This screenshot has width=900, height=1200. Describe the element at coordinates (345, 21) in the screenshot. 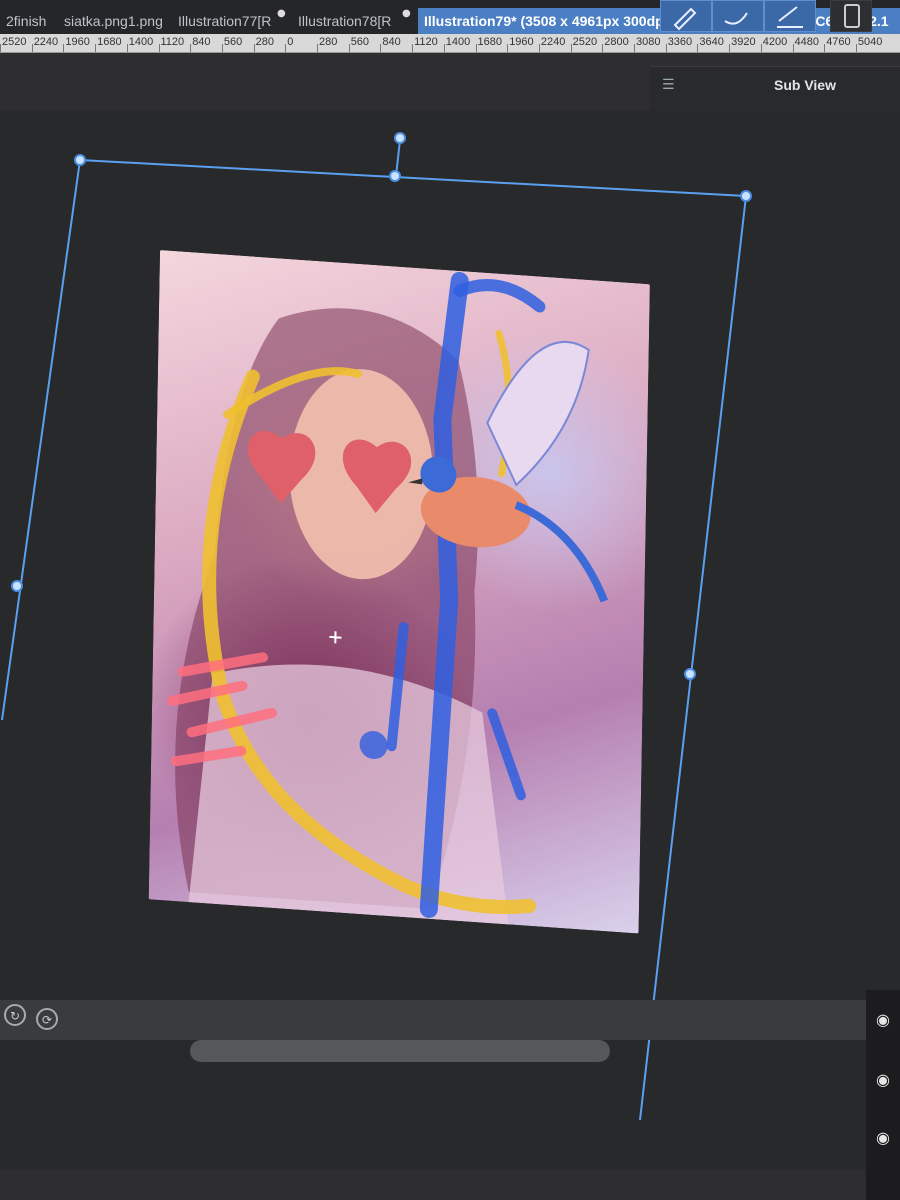

I see `tab-label: Illustration78[R` at that location.